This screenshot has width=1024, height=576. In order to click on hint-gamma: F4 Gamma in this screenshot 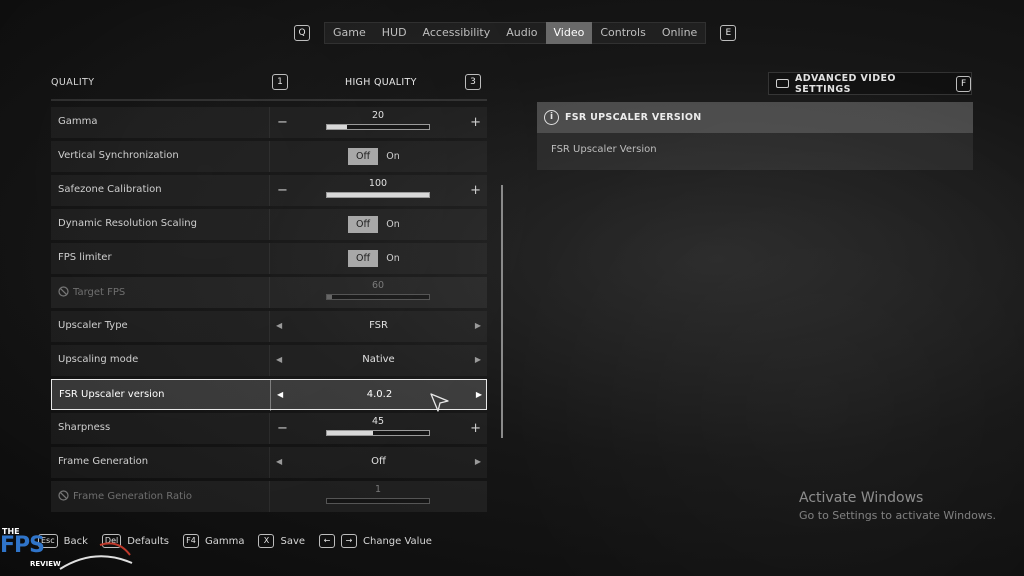, I will do `click(213, 541)`.